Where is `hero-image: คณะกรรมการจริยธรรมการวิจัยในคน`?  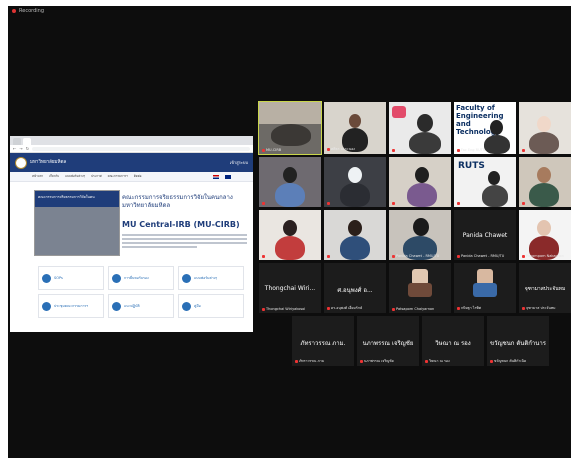 hero-image: คณะกรรมการจริยธรรมการวิจัยในคน is located at coordinates (77, 223).